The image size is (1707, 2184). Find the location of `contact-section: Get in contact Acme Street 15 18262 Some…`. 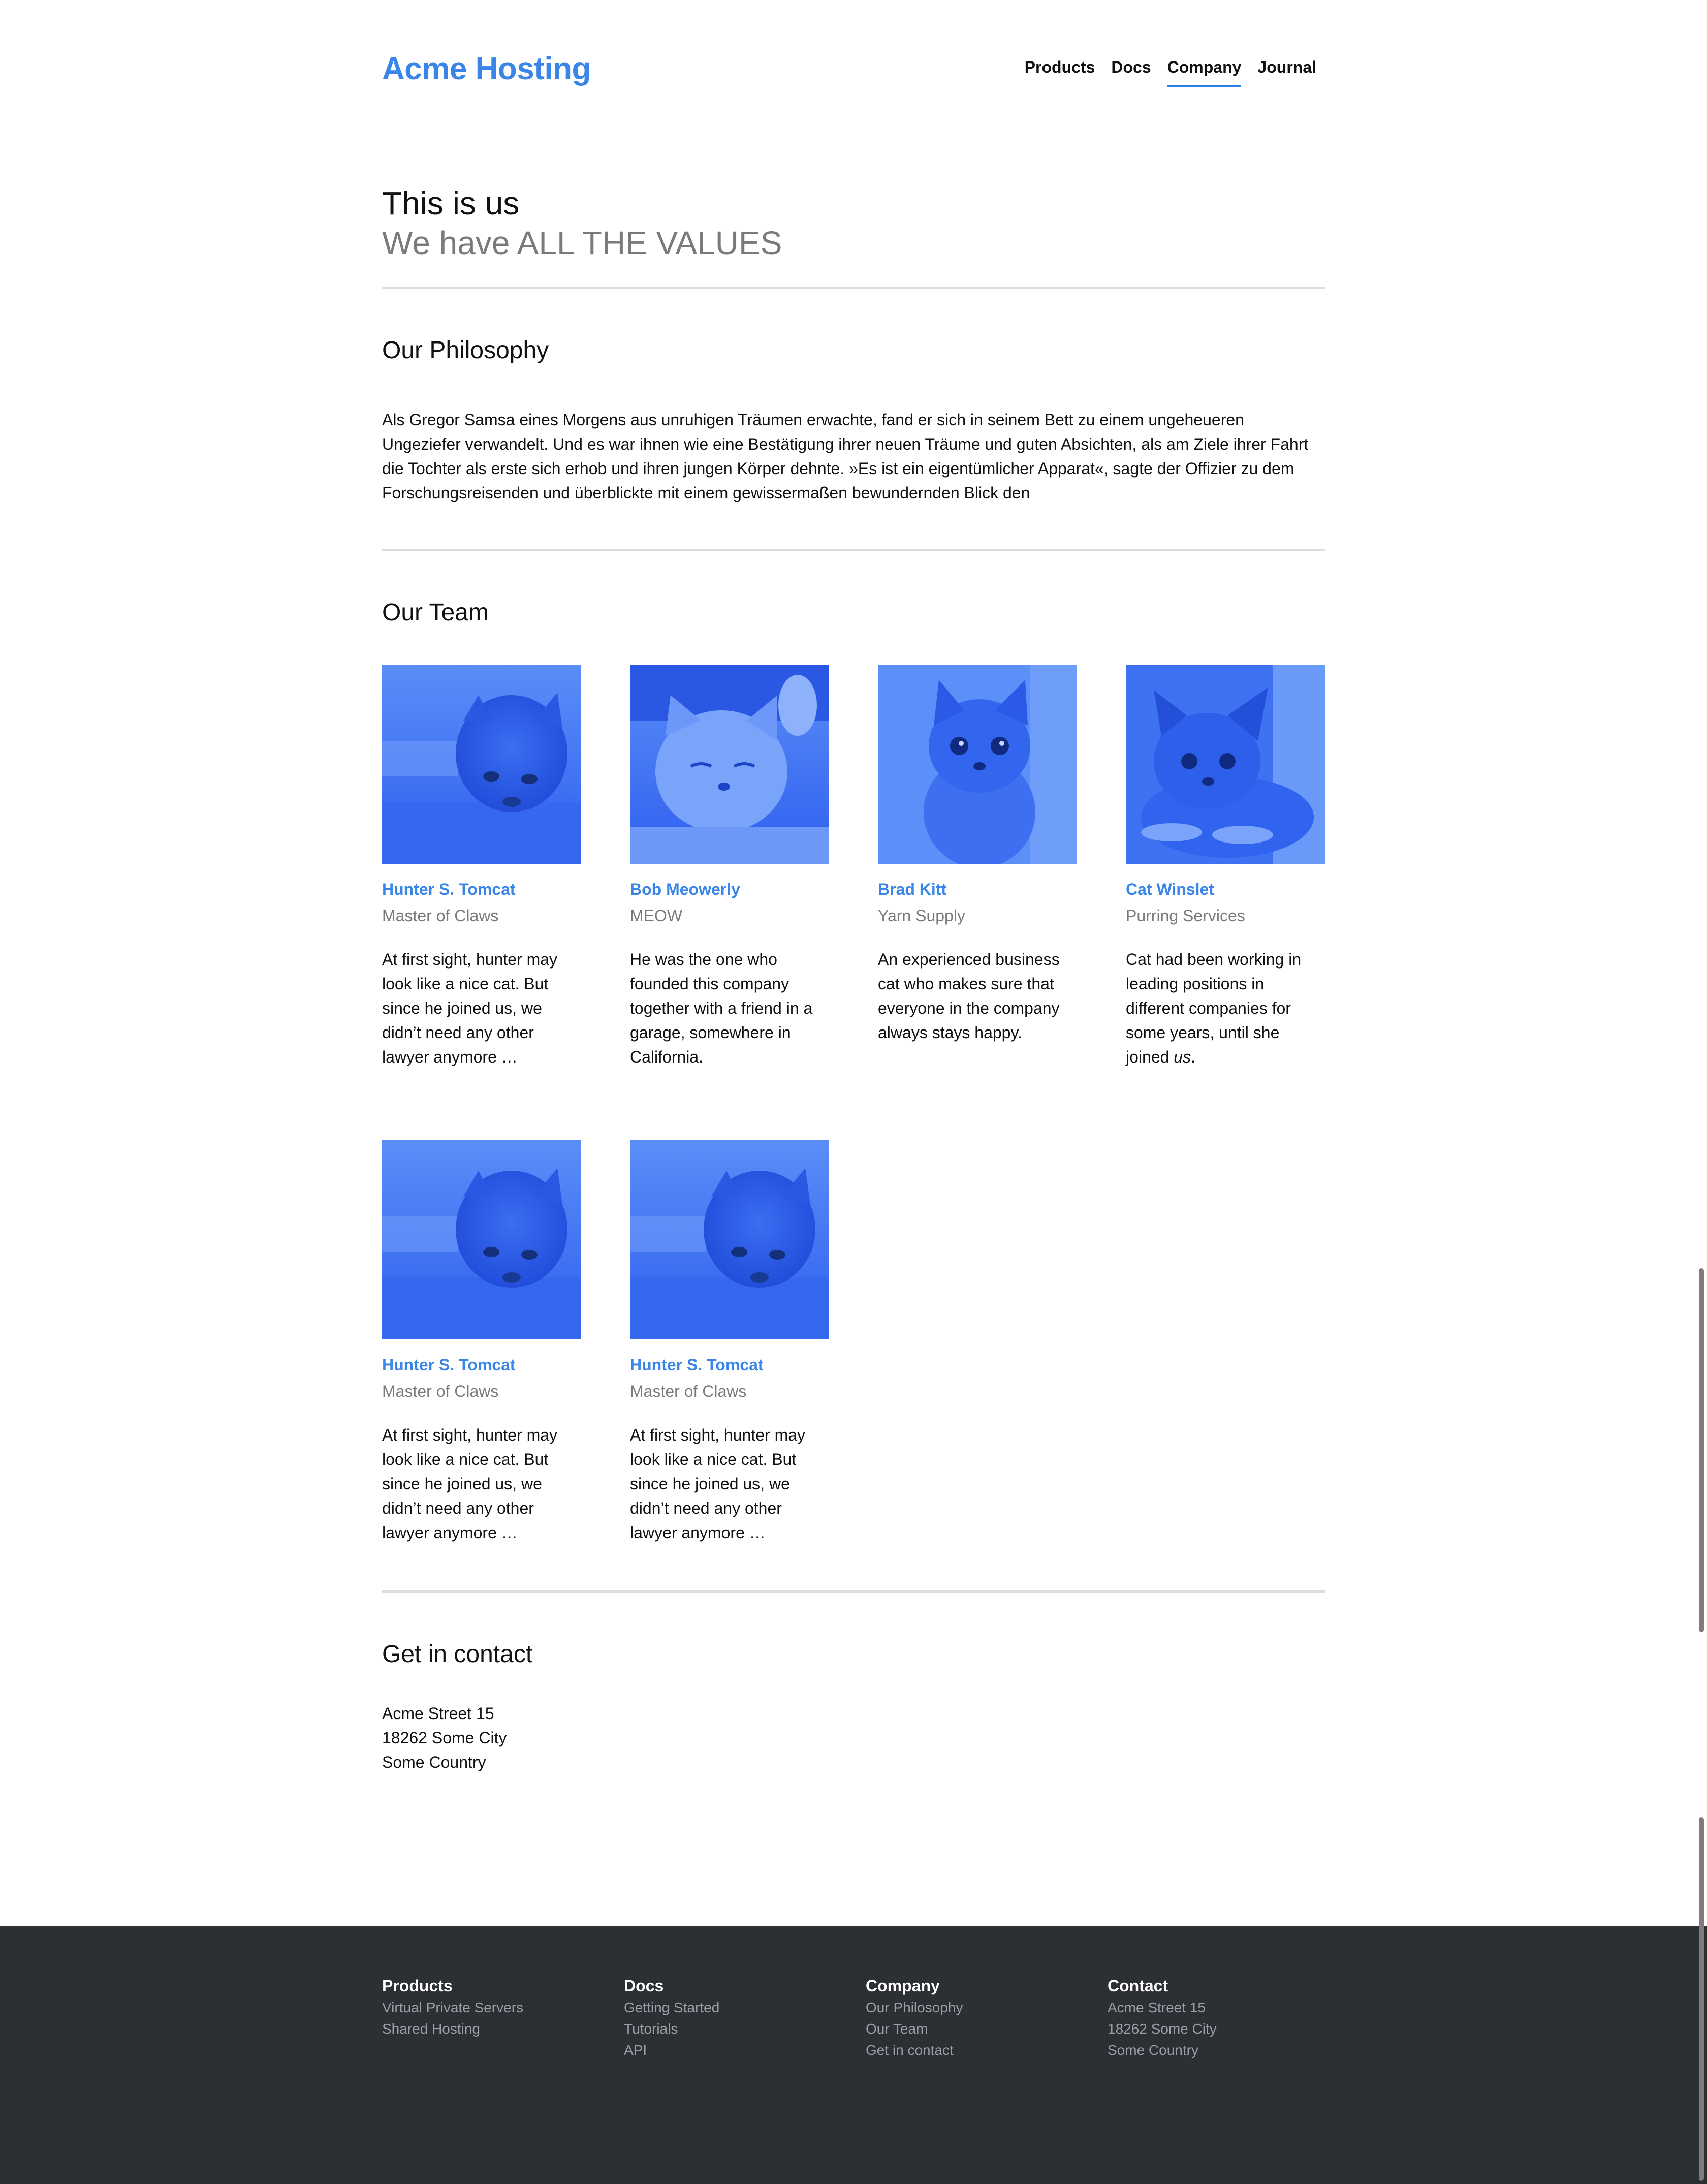

contact-section: Get in contact Acme Street 15 18262 Some… is located at coordinates (853, 1706).